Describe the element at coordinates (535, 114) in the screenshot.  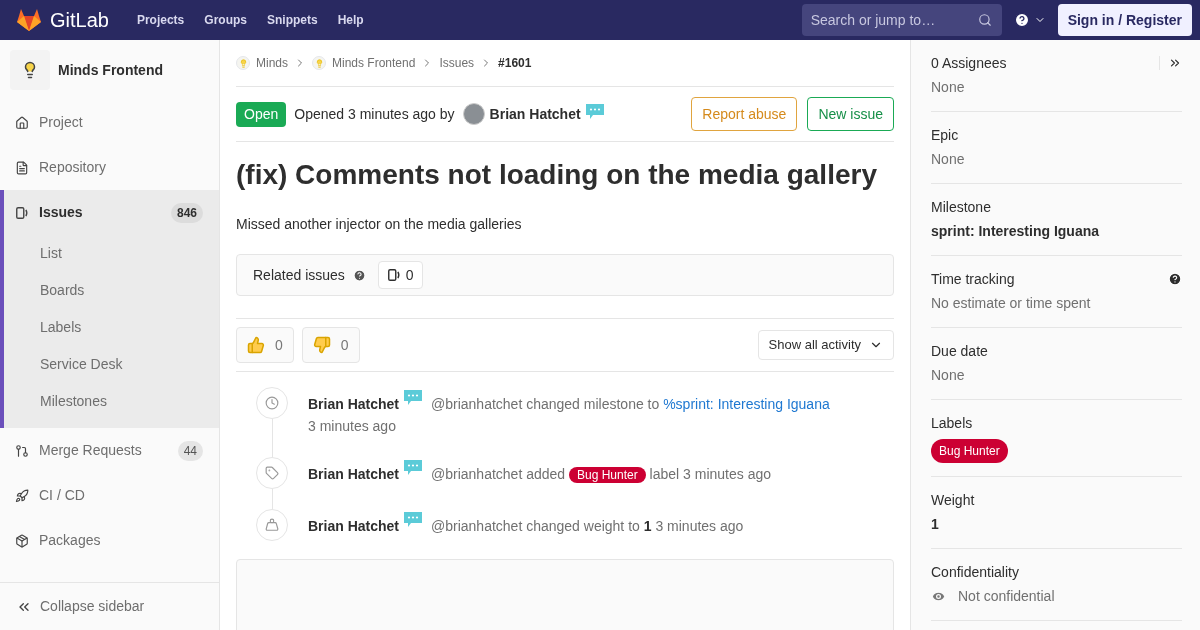
I see `author-link: Brian Hatchet` at that location.